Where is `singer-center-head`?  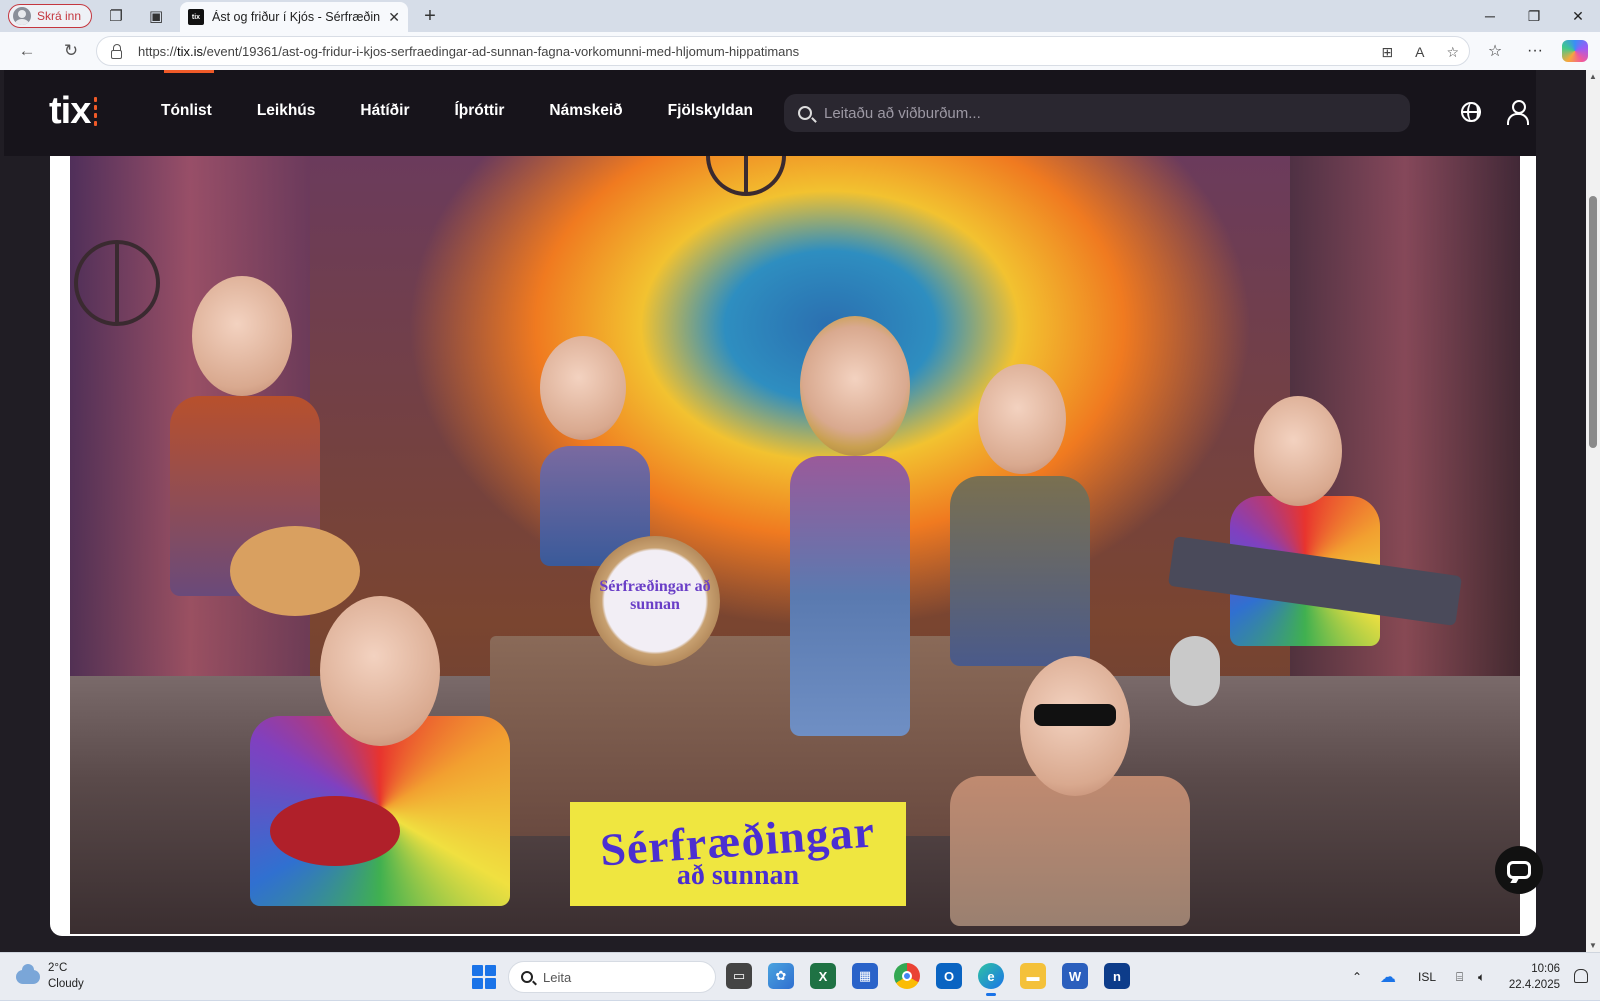 singer-center-head is located at coordinates (855, 386).